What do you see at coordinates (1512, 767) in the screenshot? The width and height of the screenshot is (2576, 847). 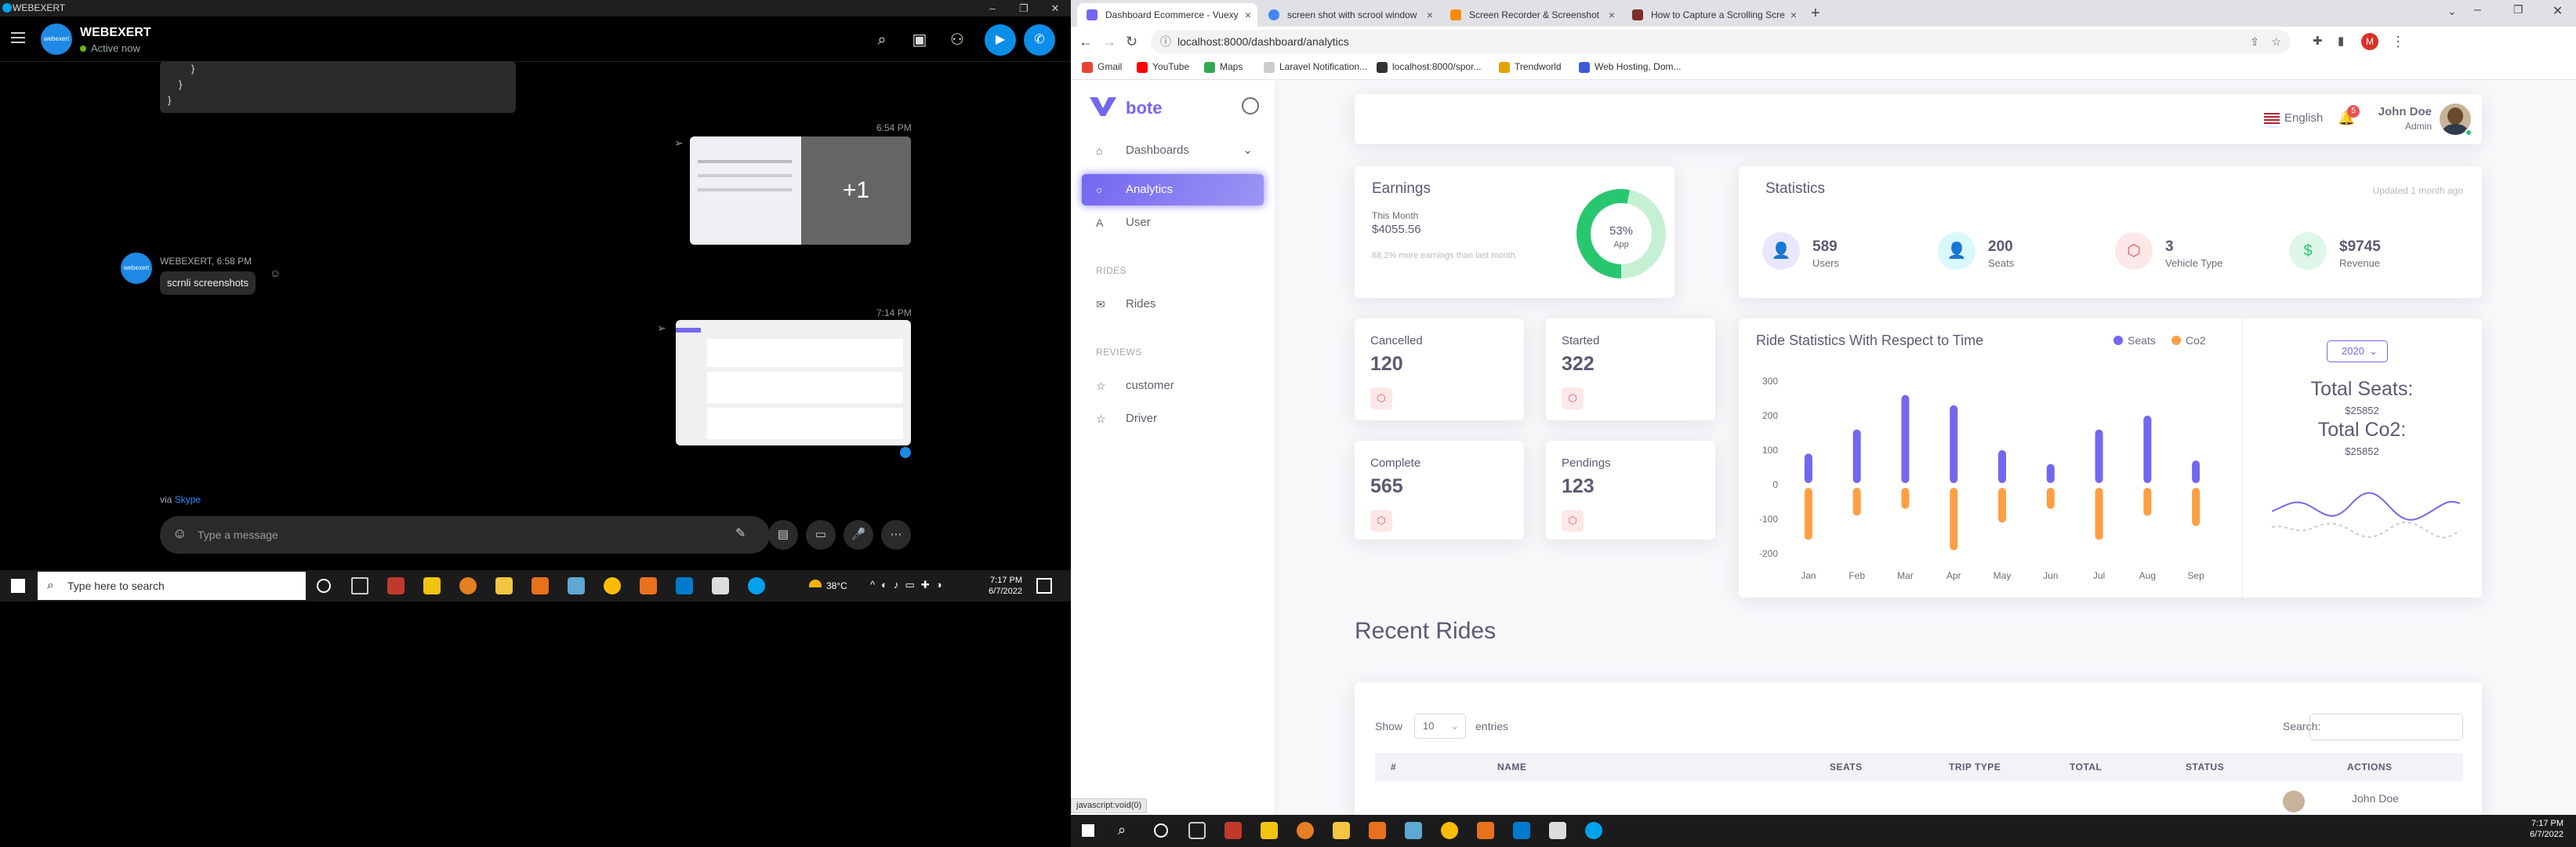 I see `column-header: NAME` at bounding box center [1512, 767].